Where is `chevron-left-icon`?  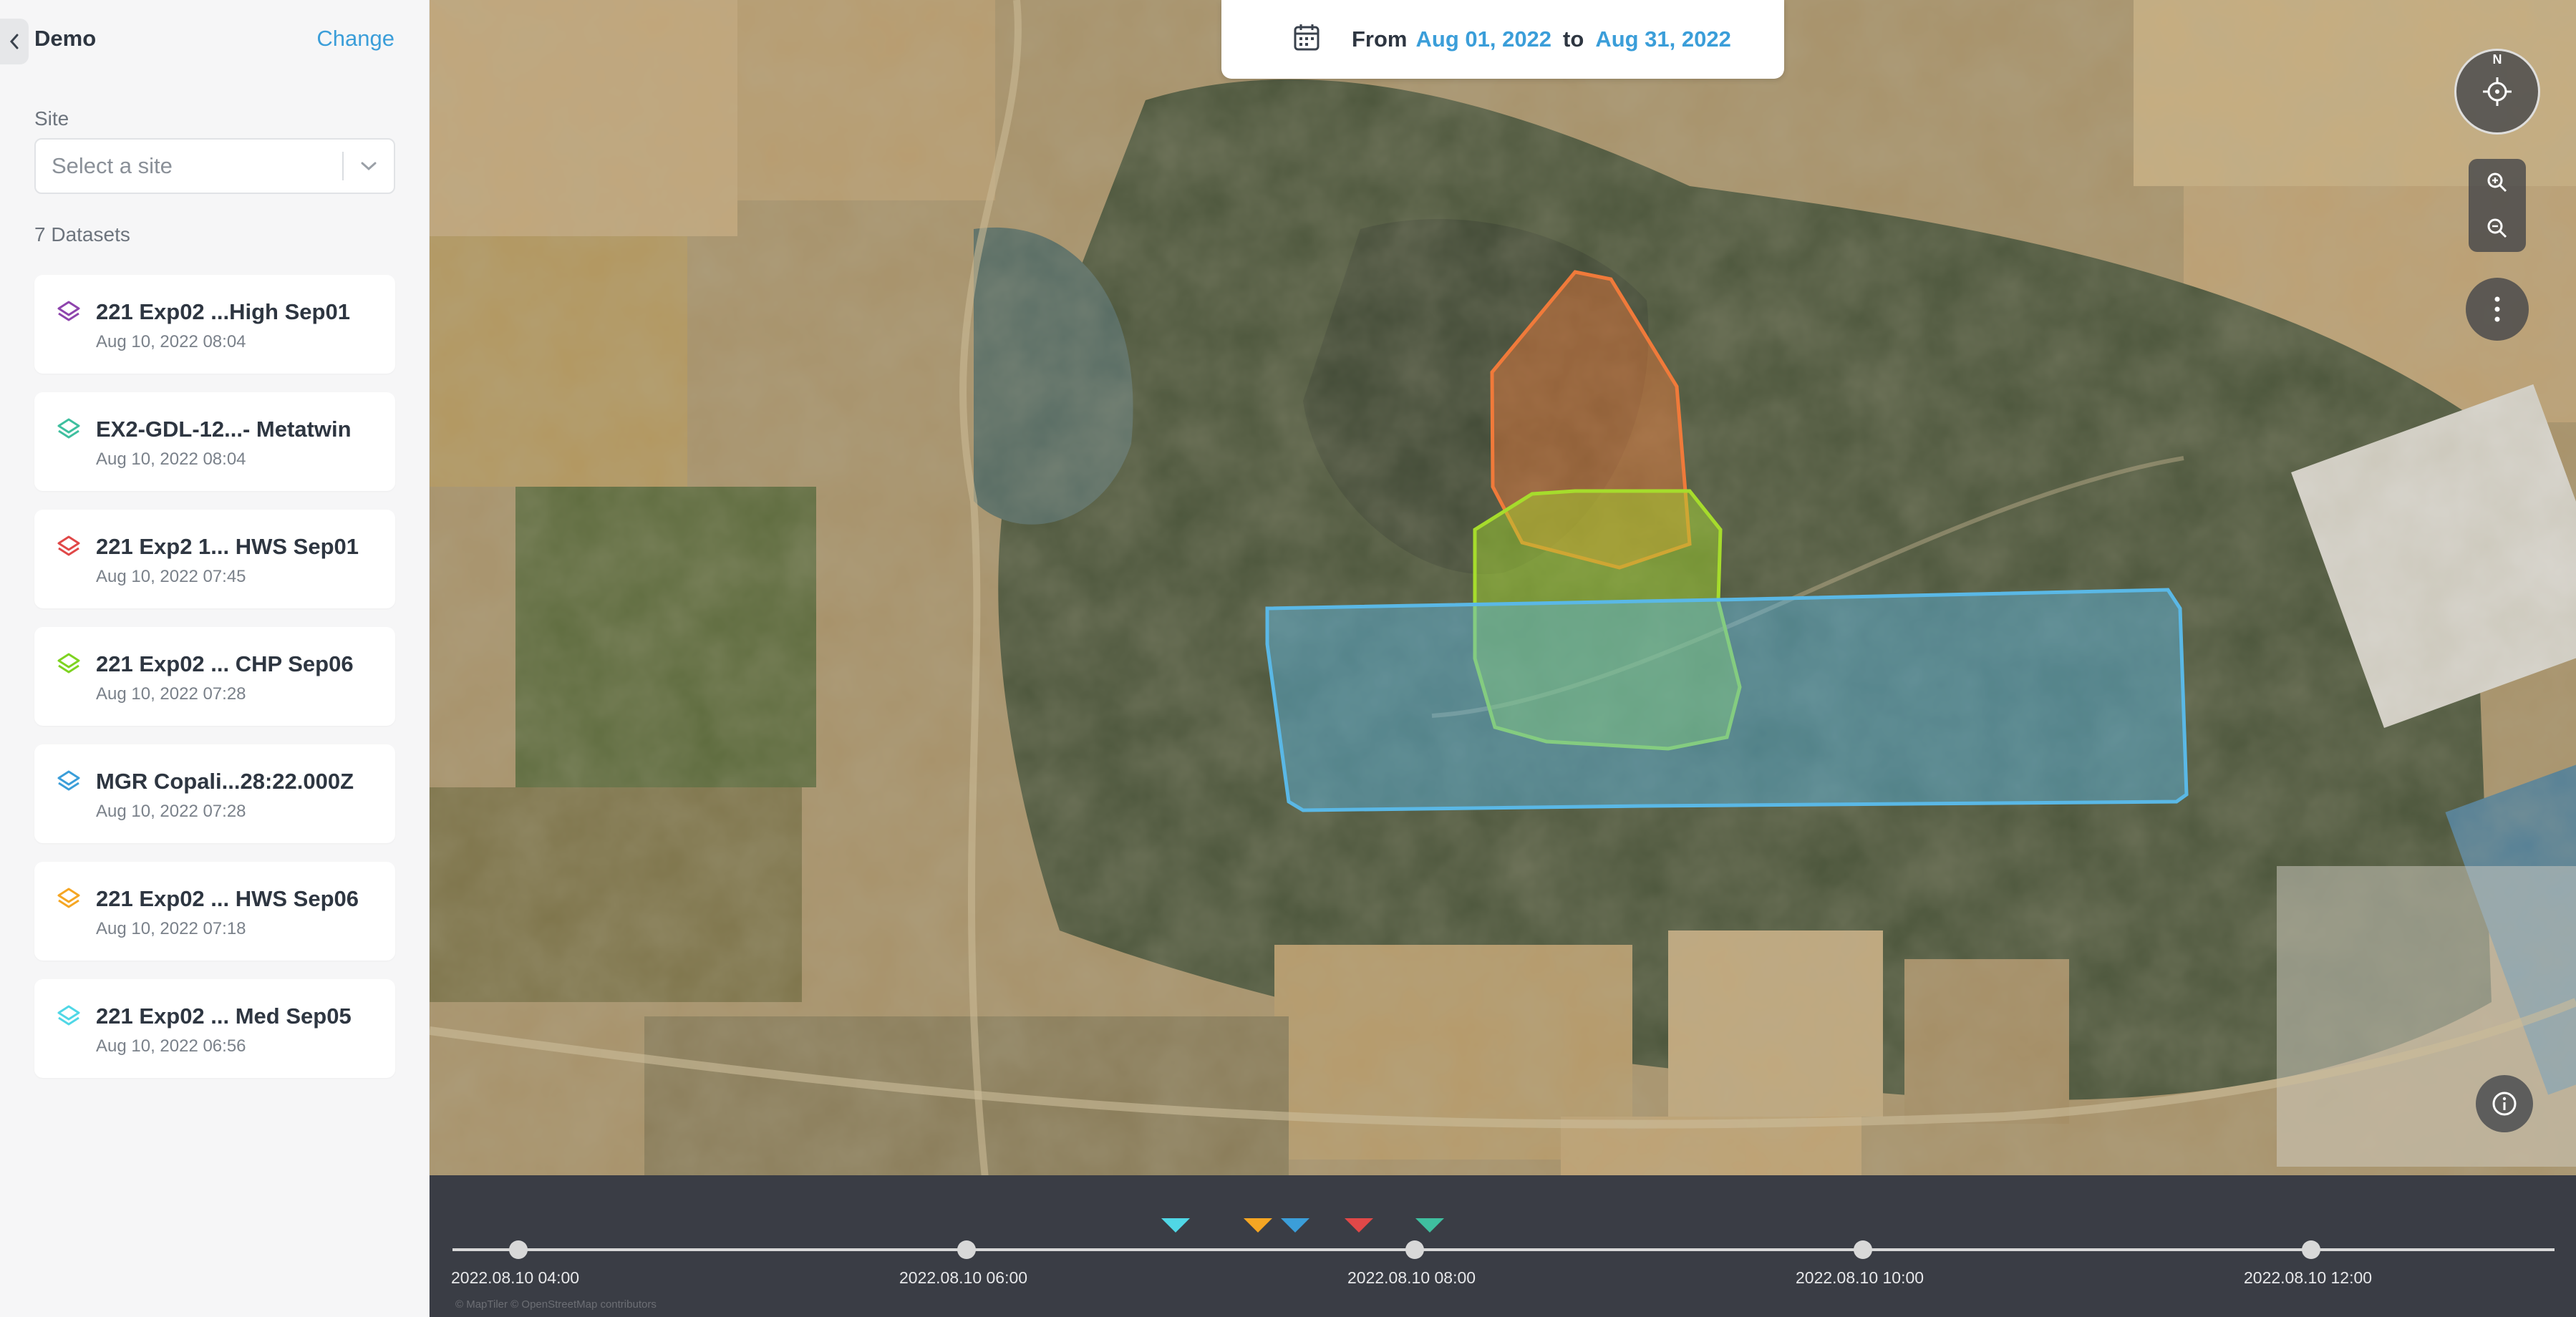
chevron-left-icon is located at coordinates (14, 41).